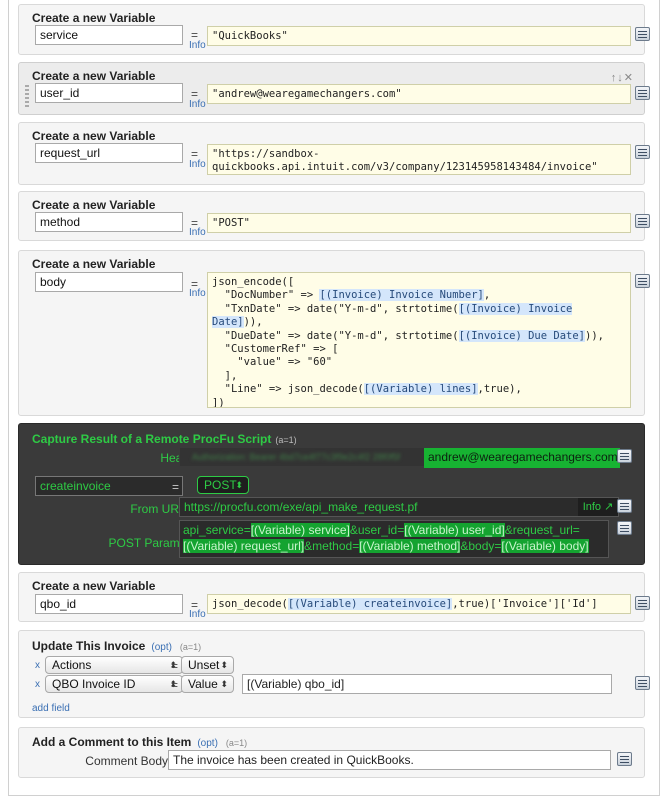 Image resolution: width=668 pixels, height=801 pixels. I want to click on variable-token: [(Variable) method], so click(410, 546).